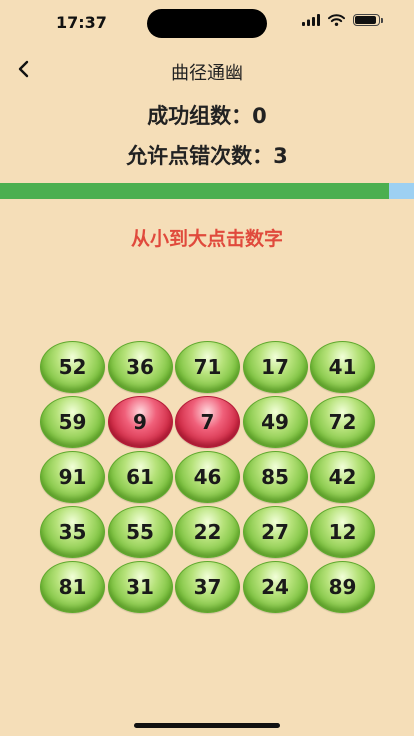 This screenshot has width=414, height=736. I want to click on page-title: 曲径通幽, so click(207, 73).